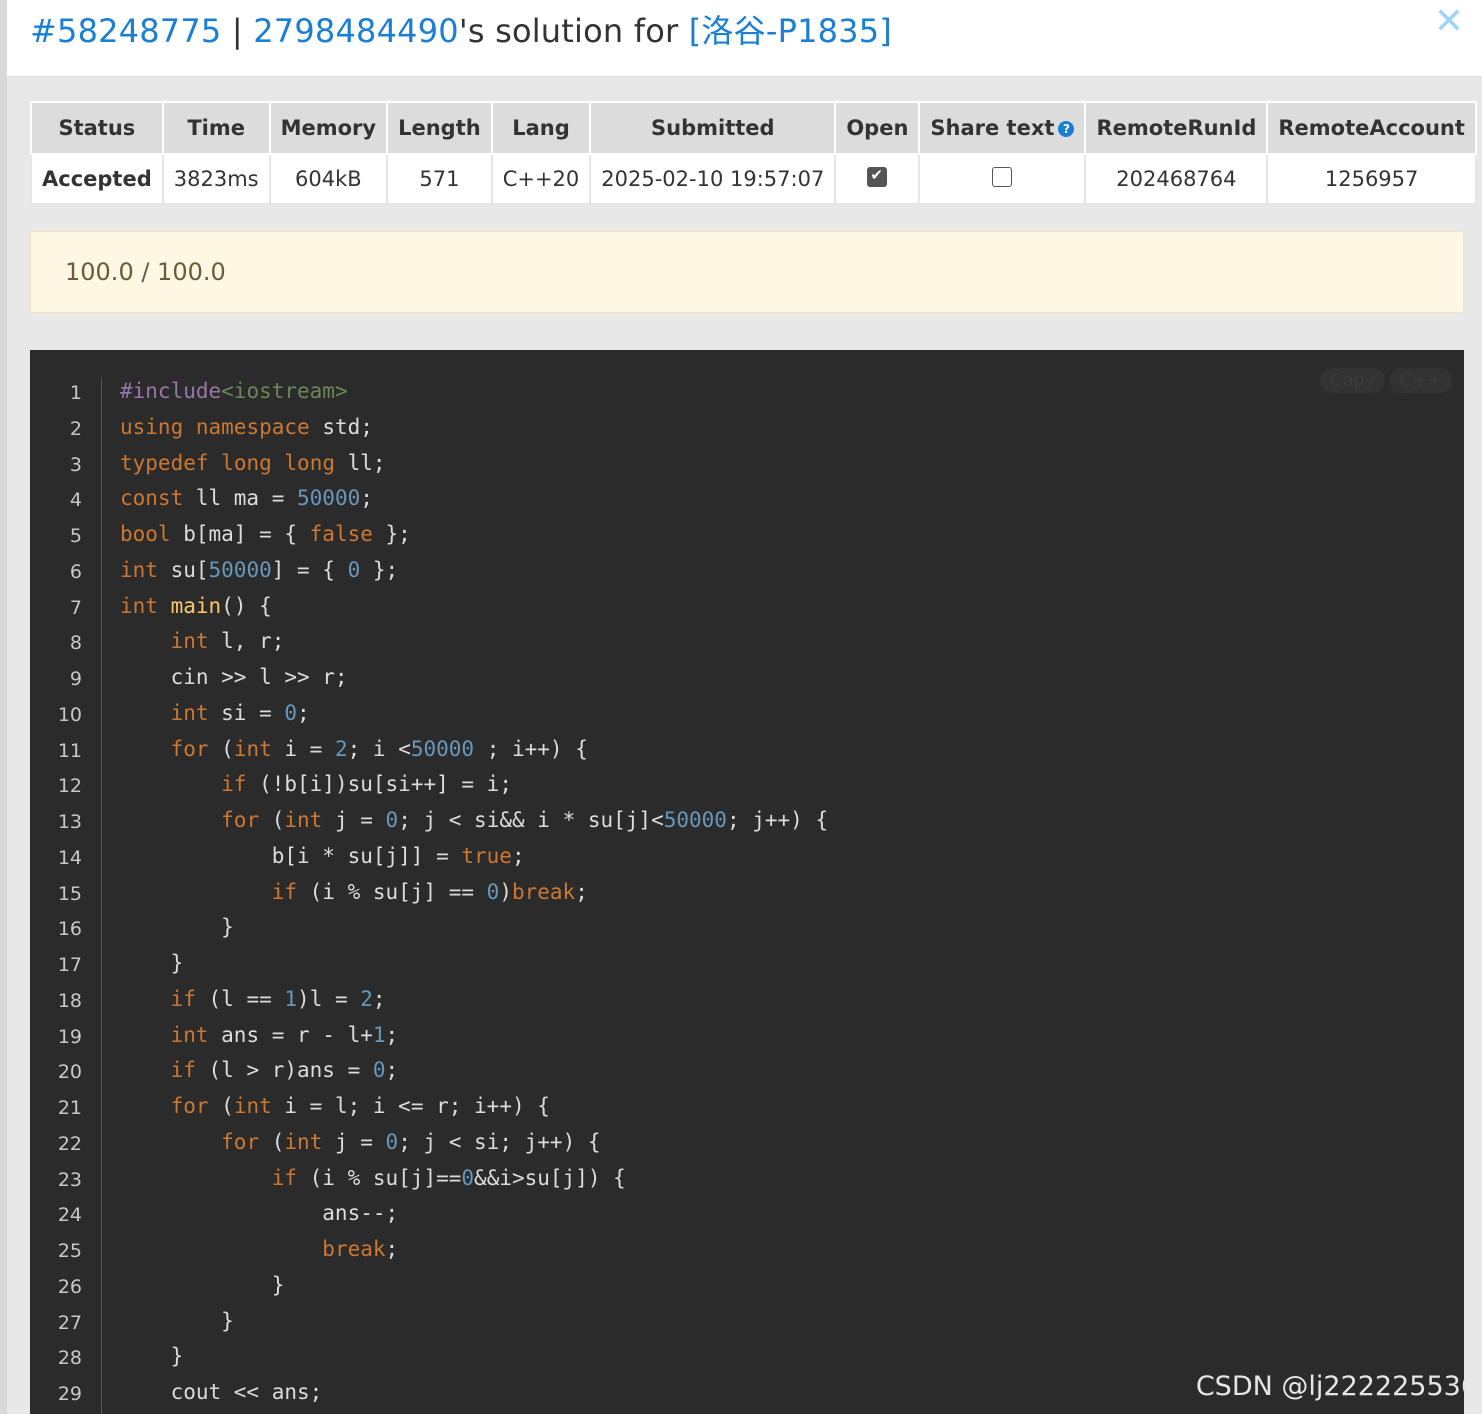 Image resolution: width=1482 pixels, height=1414 pixels. Describe the element at coordinates (877, 176) in the screenshot. I see `open-checkbox` at that location.